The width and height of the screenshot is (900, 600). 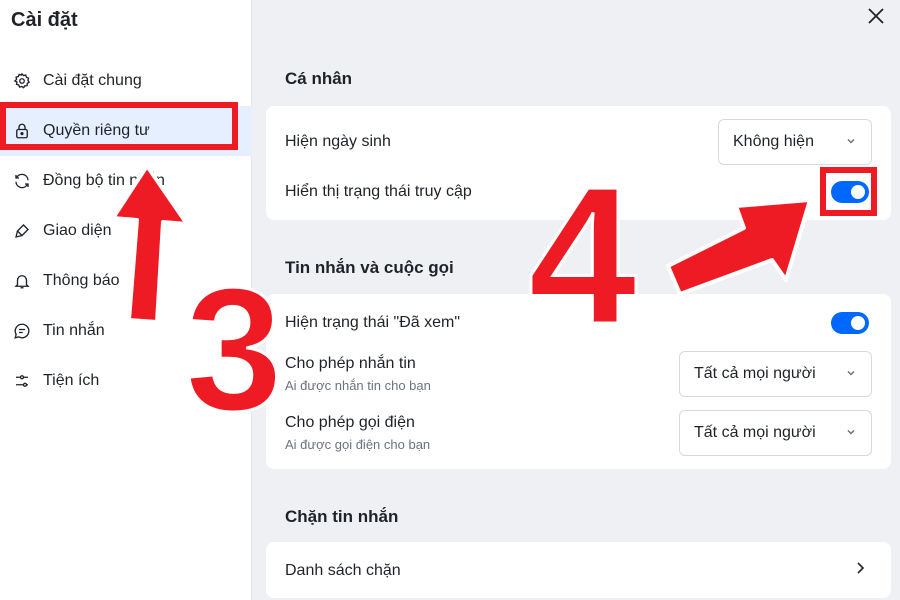 I want to click on birthday-select: Không hiện, so click(x=795, y=142).